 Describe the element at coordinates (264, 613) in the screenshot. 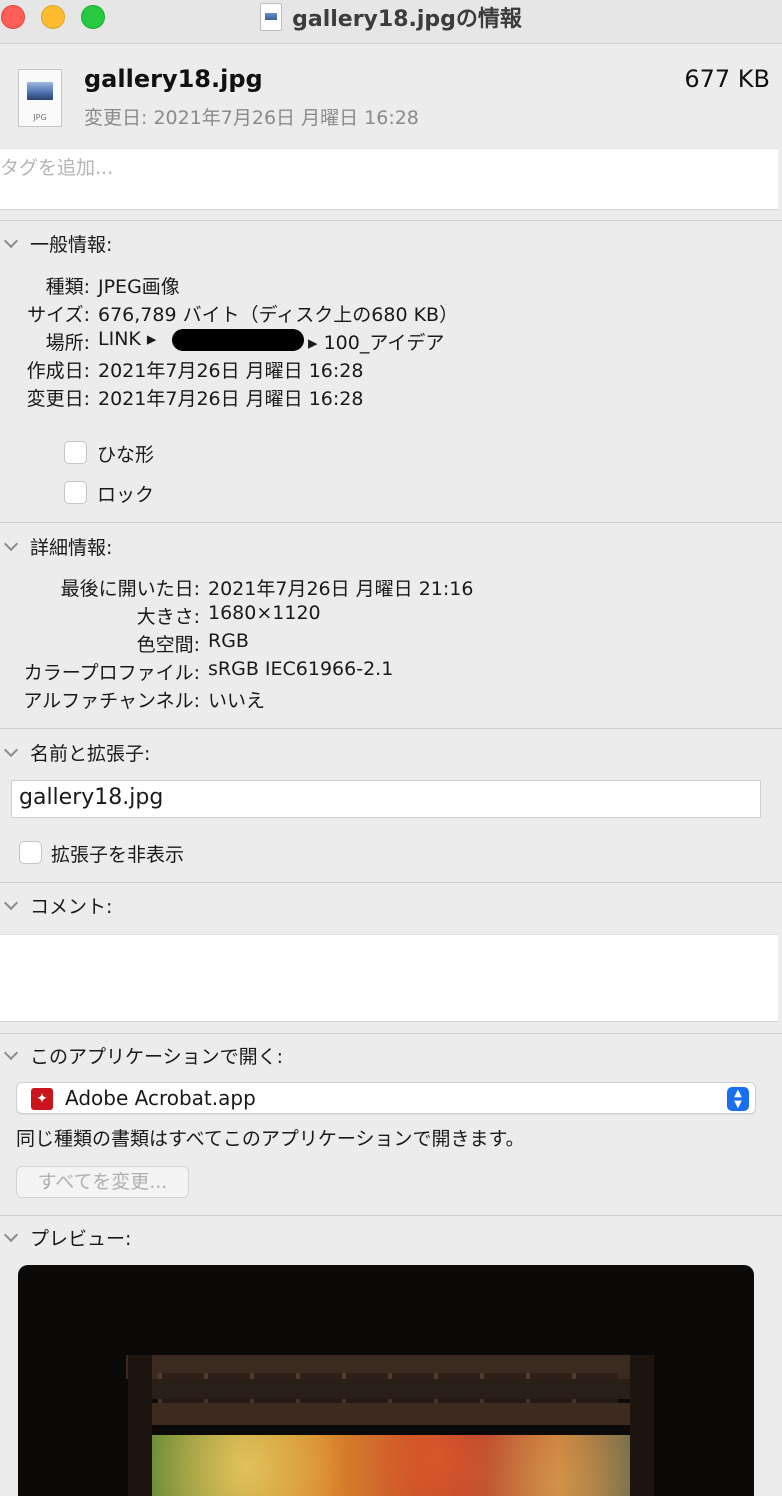

I see `dimensions-value: 1680×1120` at that location.